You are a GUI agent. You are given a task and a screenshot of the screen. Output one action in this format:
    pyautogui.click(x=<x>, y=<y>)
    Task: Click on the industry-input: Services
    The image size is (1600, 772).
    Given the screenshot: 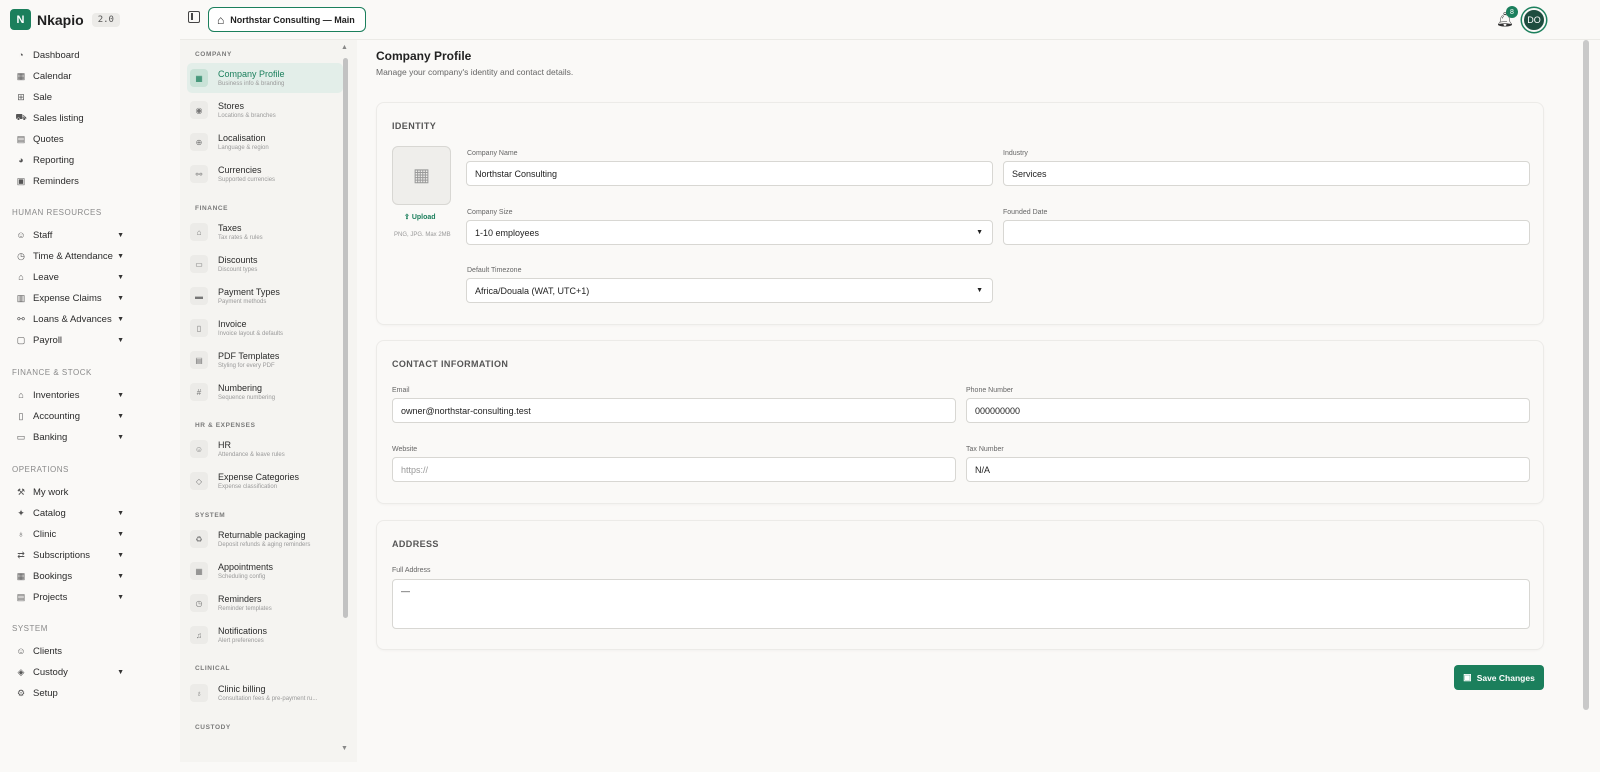 What is the action you would take?
    pyautogui.click(x=1266, y=173)
    